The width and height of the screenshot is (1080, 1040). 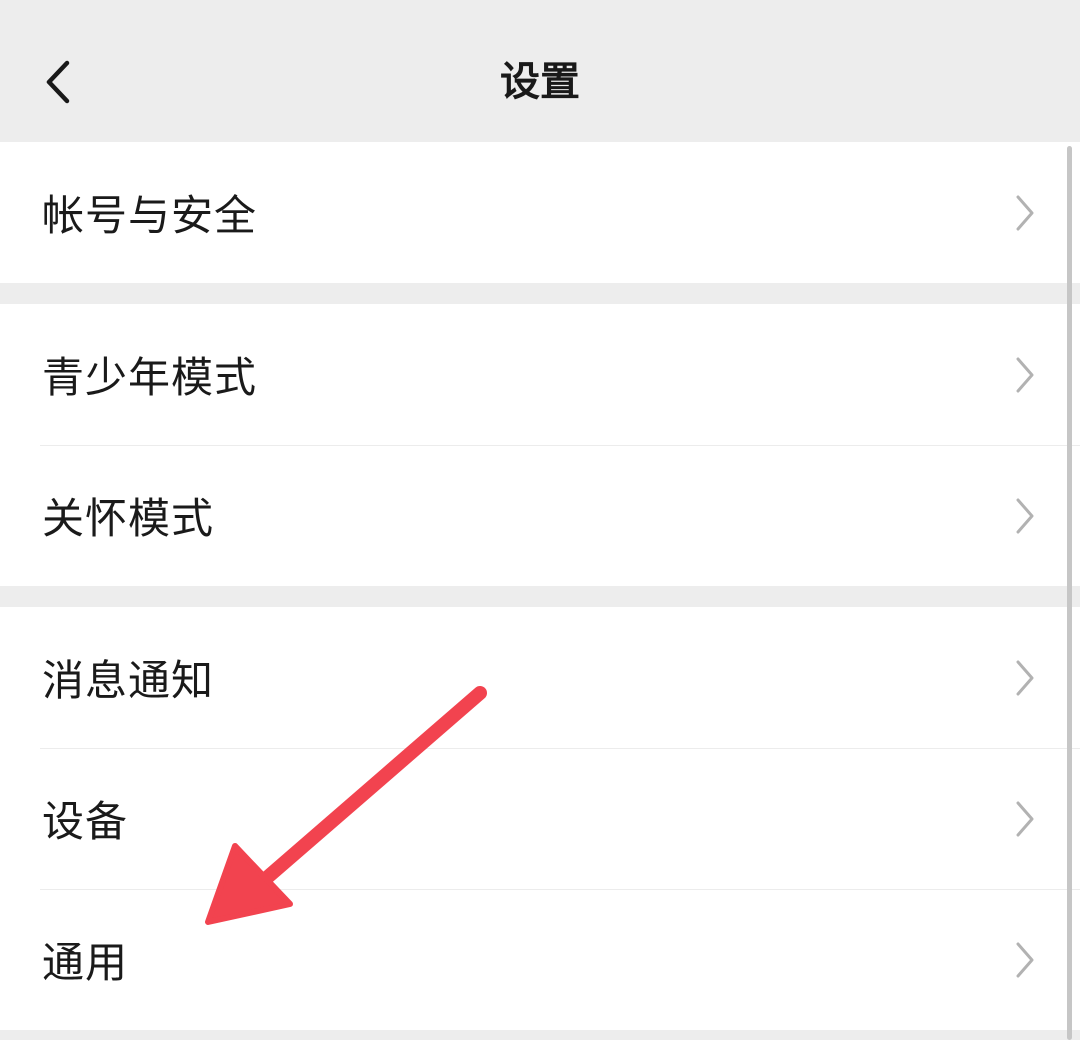 What do you see at coordinates (1069, 593) in the screenshot?
I see `scrollbar` at bounding box center [1069, 593].